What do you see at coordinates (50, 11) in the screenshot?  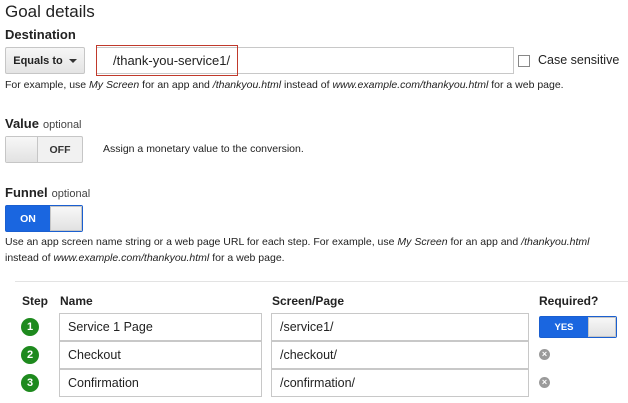 I see `page-title: Goal details` at bounding box center [50, 11].